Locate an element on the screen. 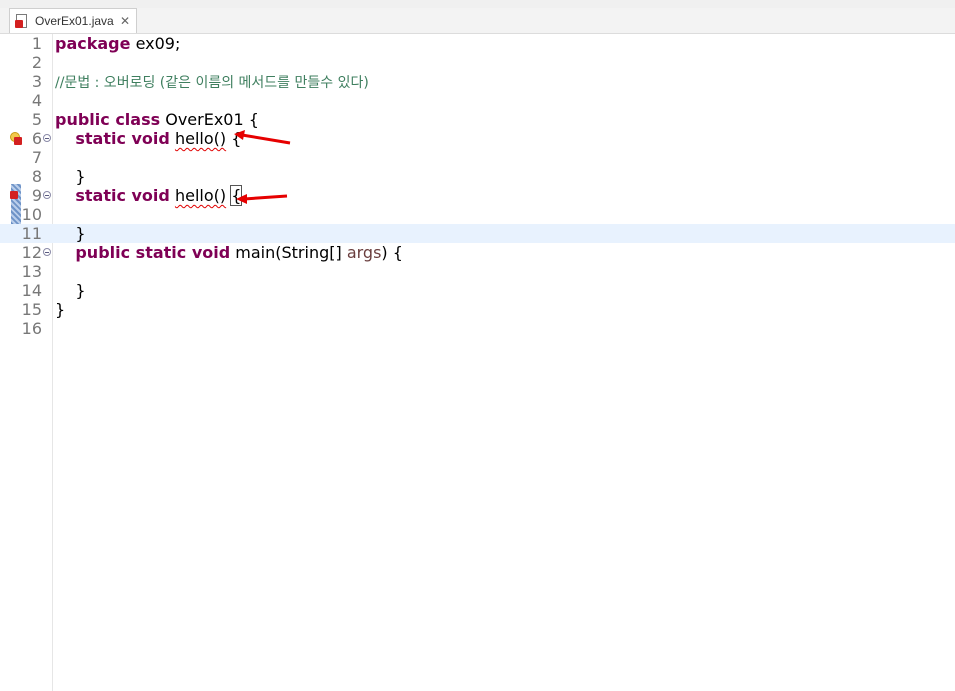 Image resolution: width=955 pixels, height=691 pixels. keyword: public static void is located at coordinates (153, 252).